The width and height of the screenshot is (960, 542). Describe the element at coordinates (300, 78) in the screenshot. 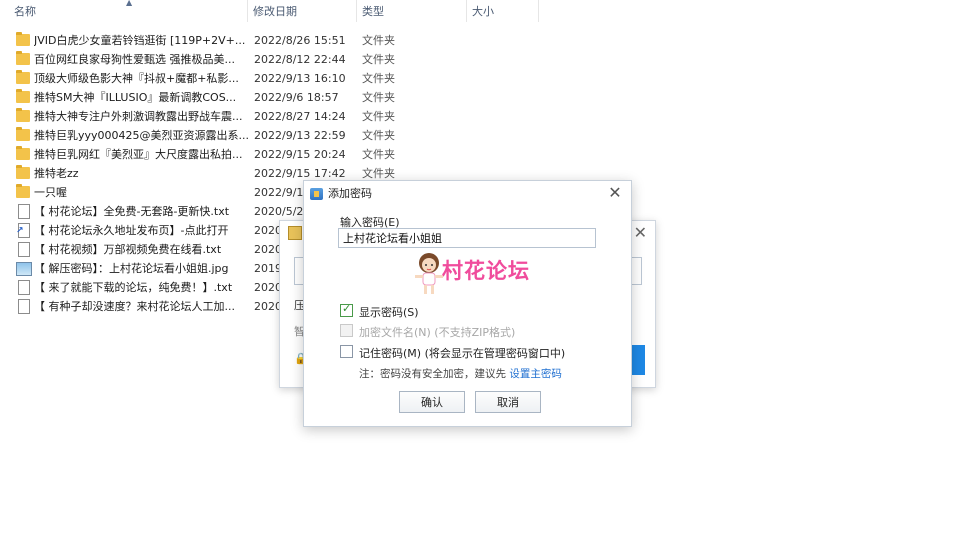

I see `file-date: 2022/9/13 16:10` at that location.